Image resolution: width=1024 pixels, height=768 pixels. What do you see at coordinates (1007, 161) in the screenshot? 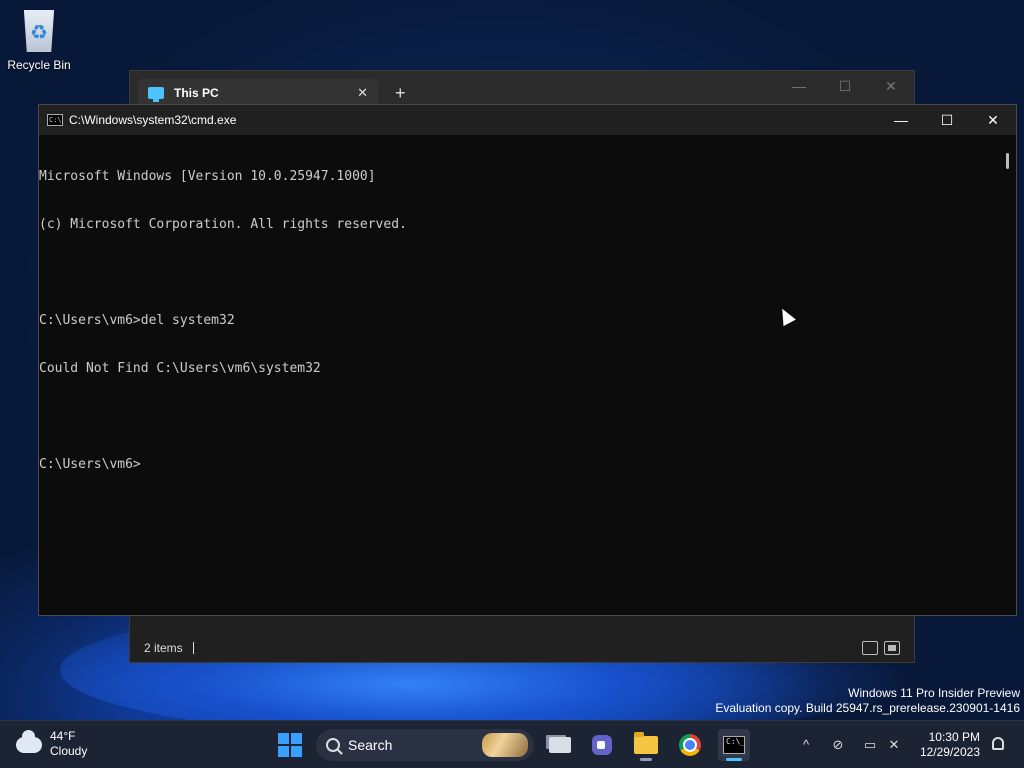
I see `scrollbar-thumb` at bounding box center [1007, 161].